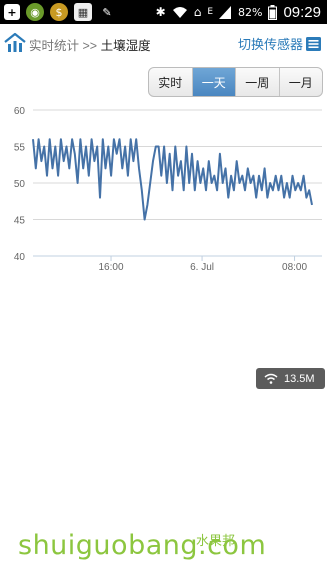 The image size is (327, 580). What do you see at coordinates (299, 378) in the screenshot?
I see `network-speed: 13.5M` at bounding box center [299, 378].